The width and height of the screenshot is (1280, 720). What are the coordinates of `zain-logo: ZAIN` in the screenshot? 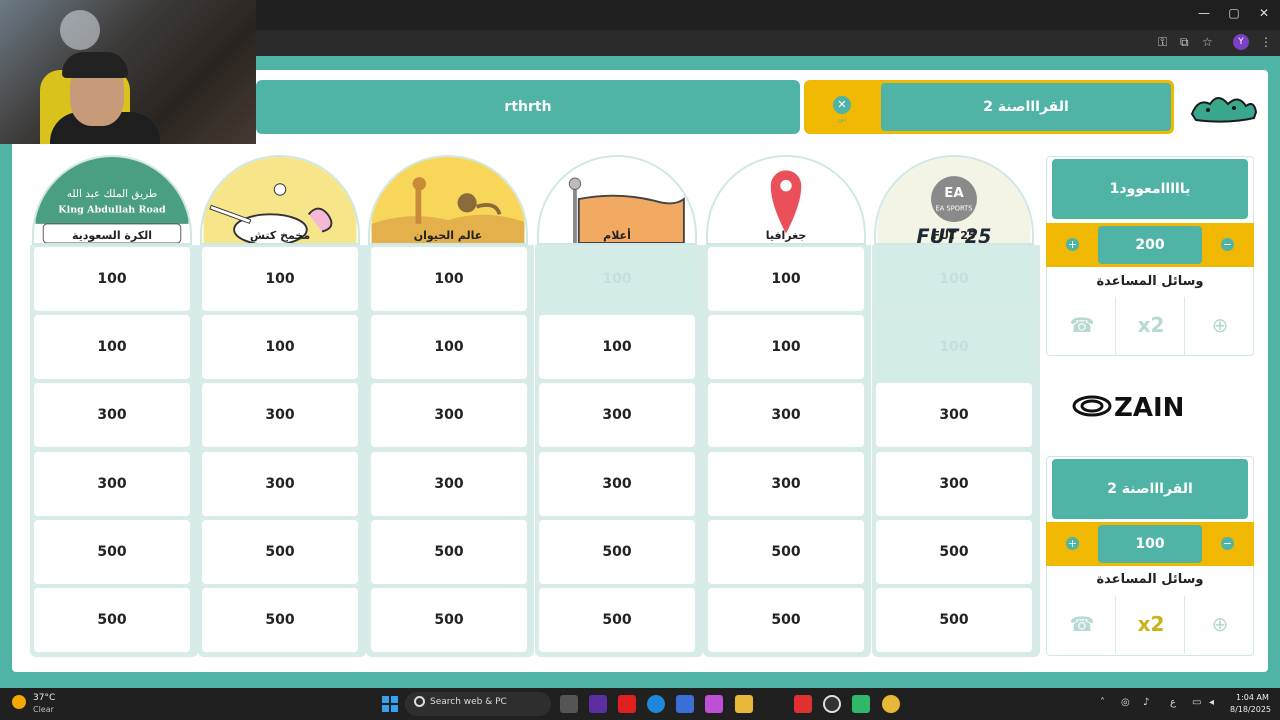 It's located at (1128, 406).